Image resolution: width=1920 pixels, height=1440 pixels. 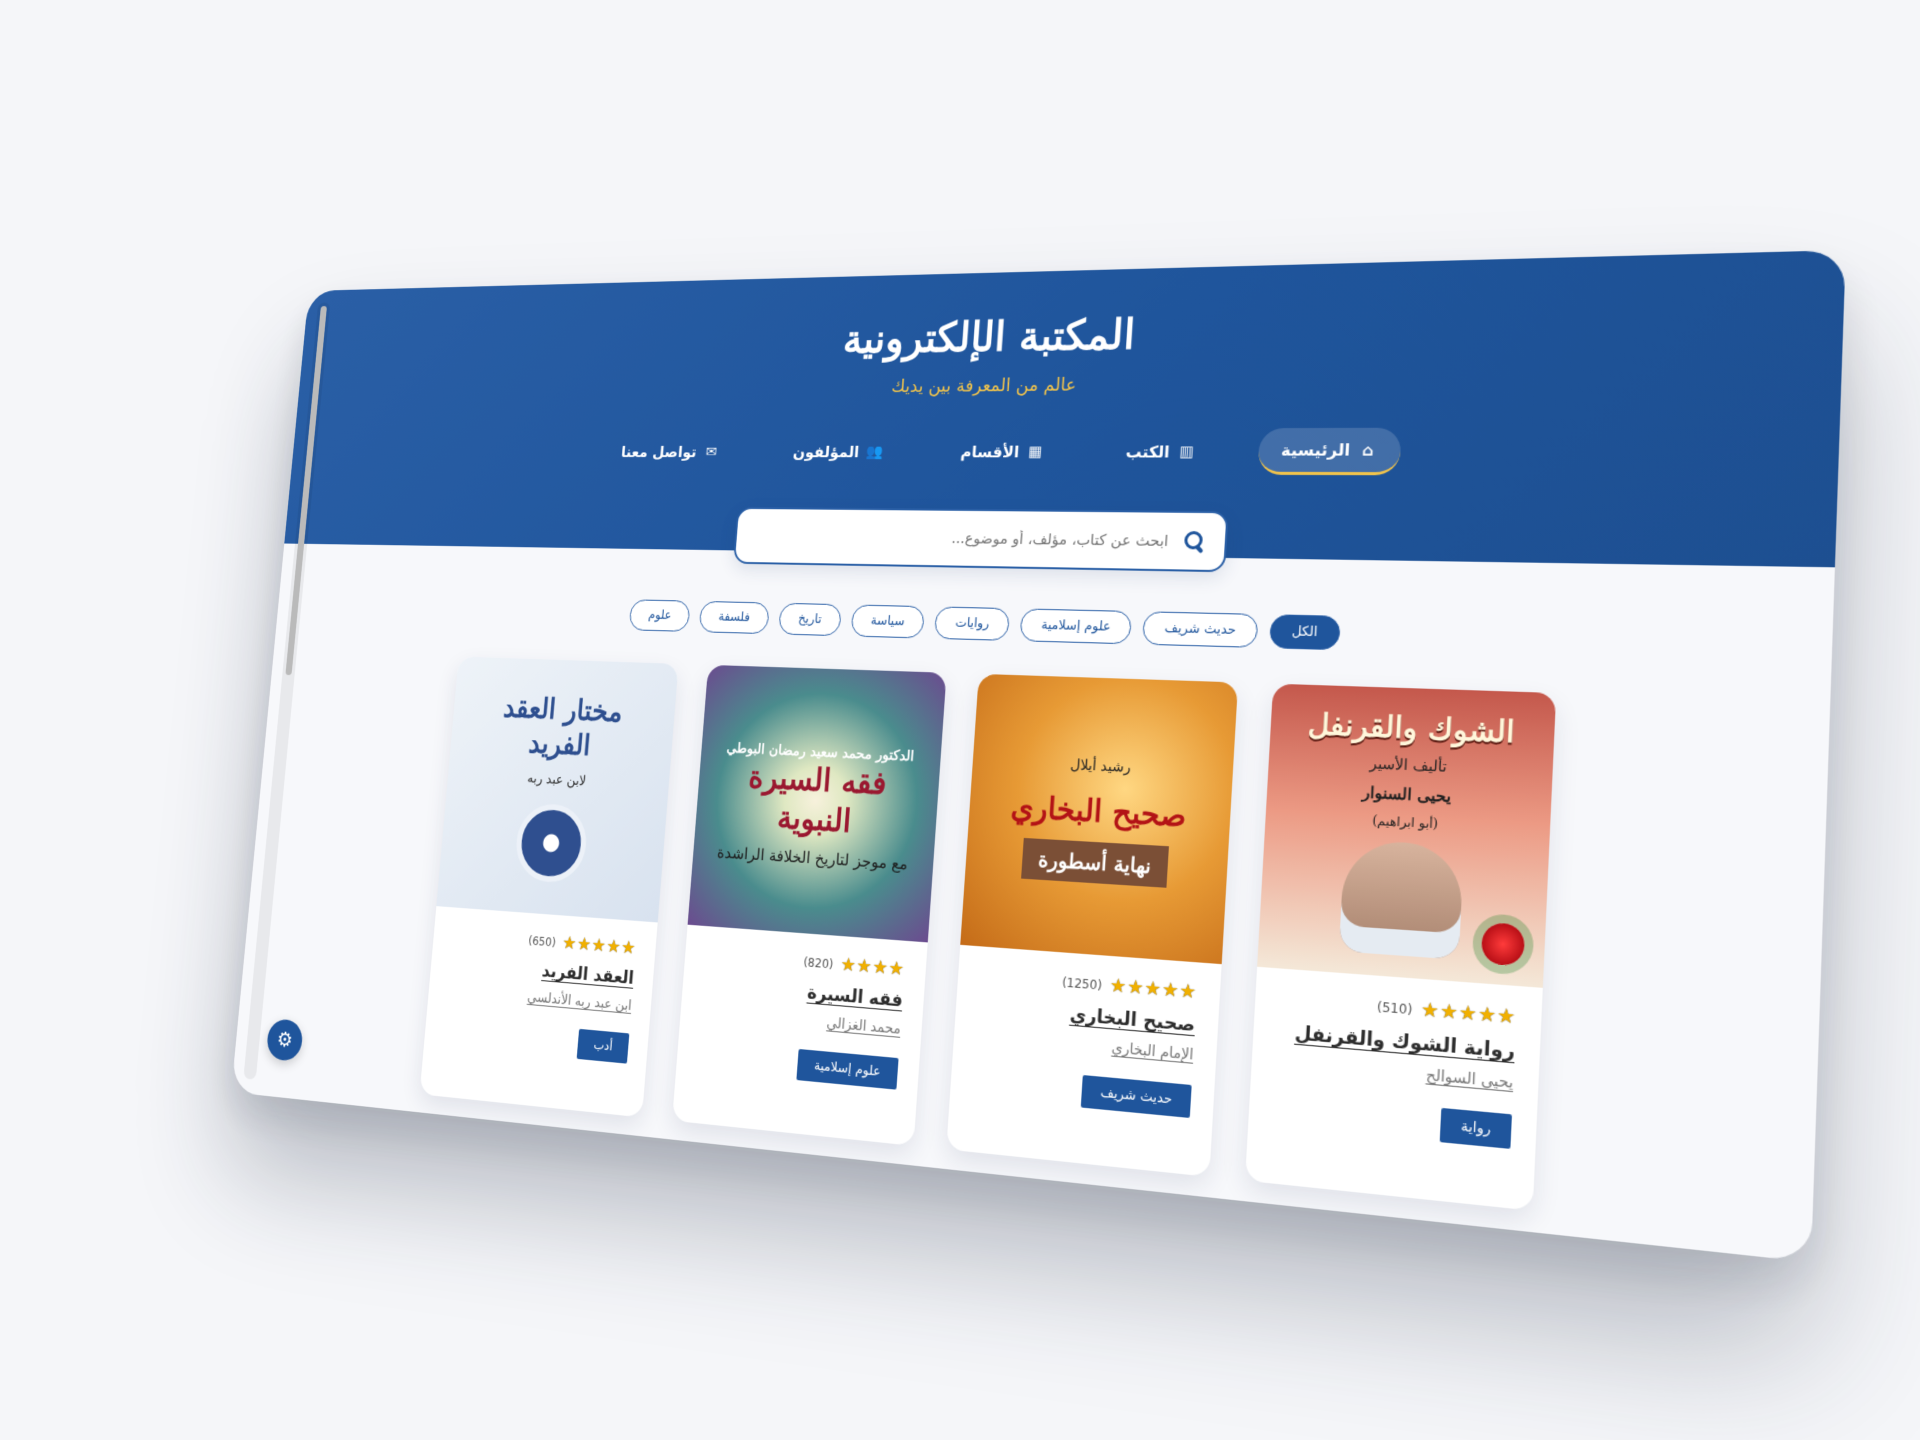 I want to click on site-title: المكتبة الإلكترونية, so click(x=989, y=336).